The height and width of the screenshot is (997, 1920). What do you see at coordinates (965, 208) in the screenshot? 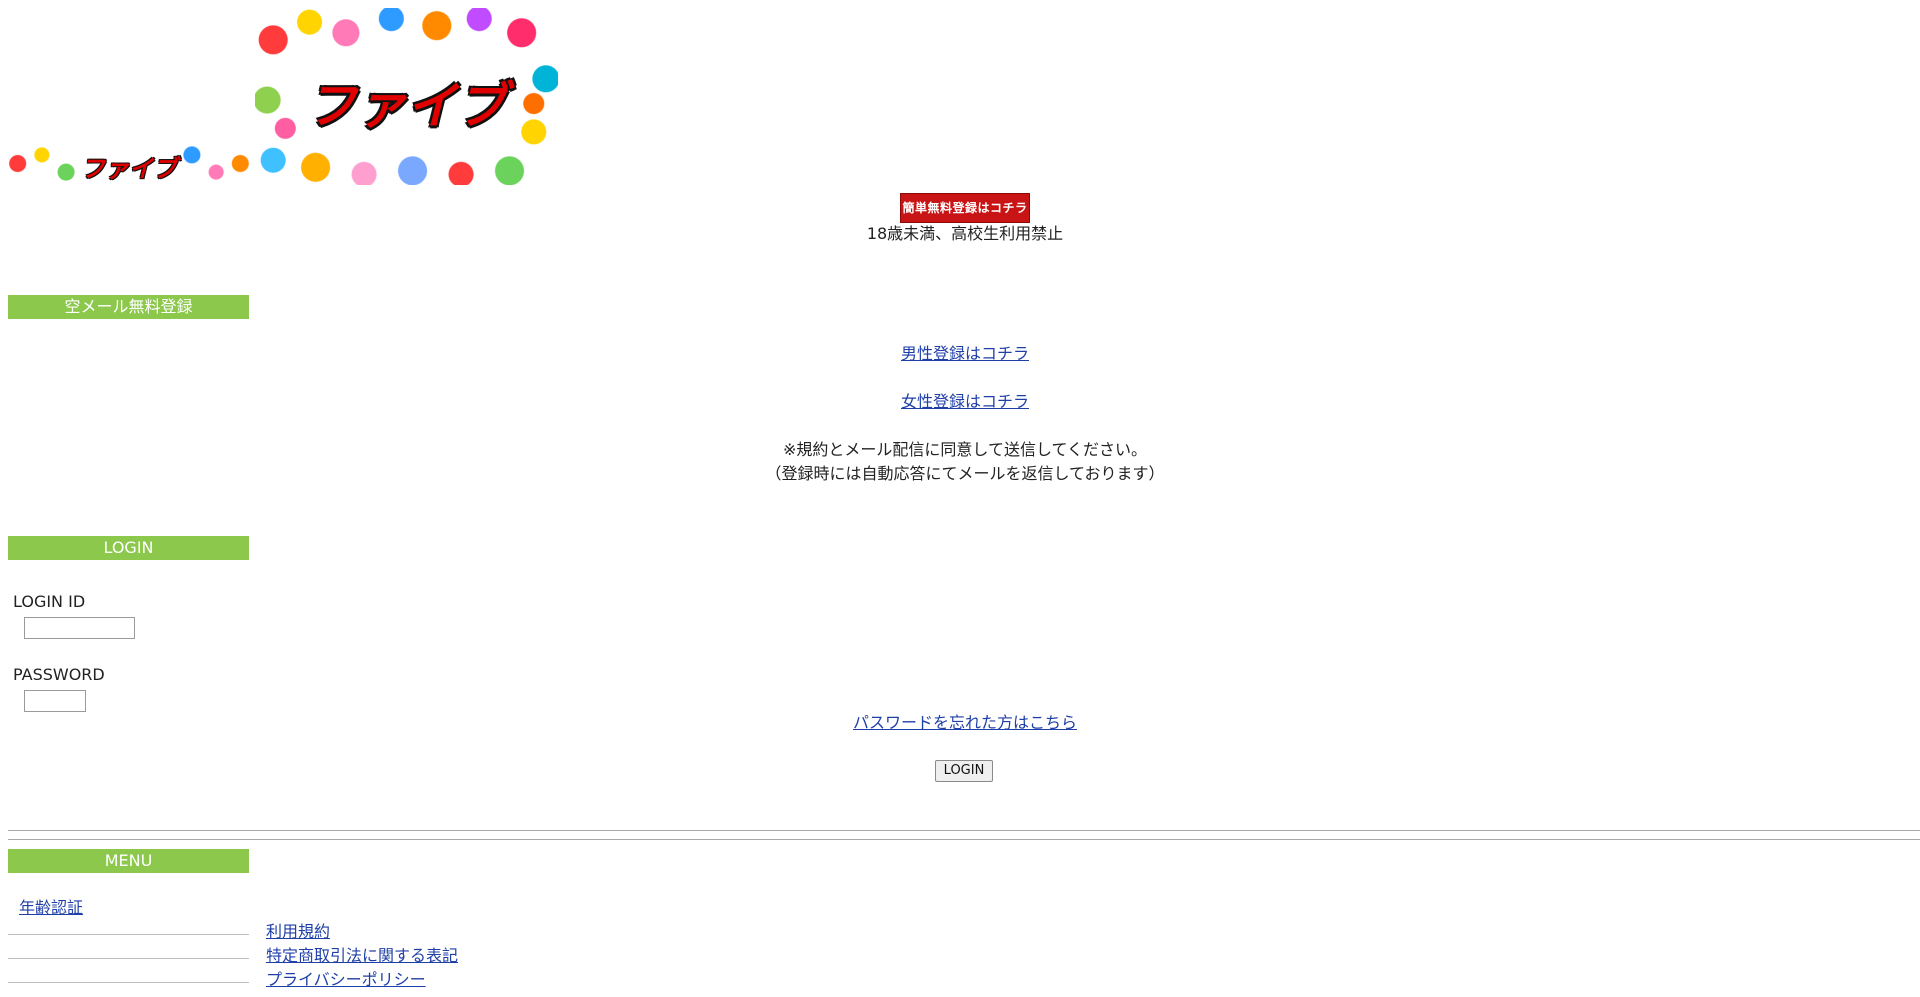
I see `free-register-button: 簡単無料登録はコチラ` at bounding box center [965, 208].